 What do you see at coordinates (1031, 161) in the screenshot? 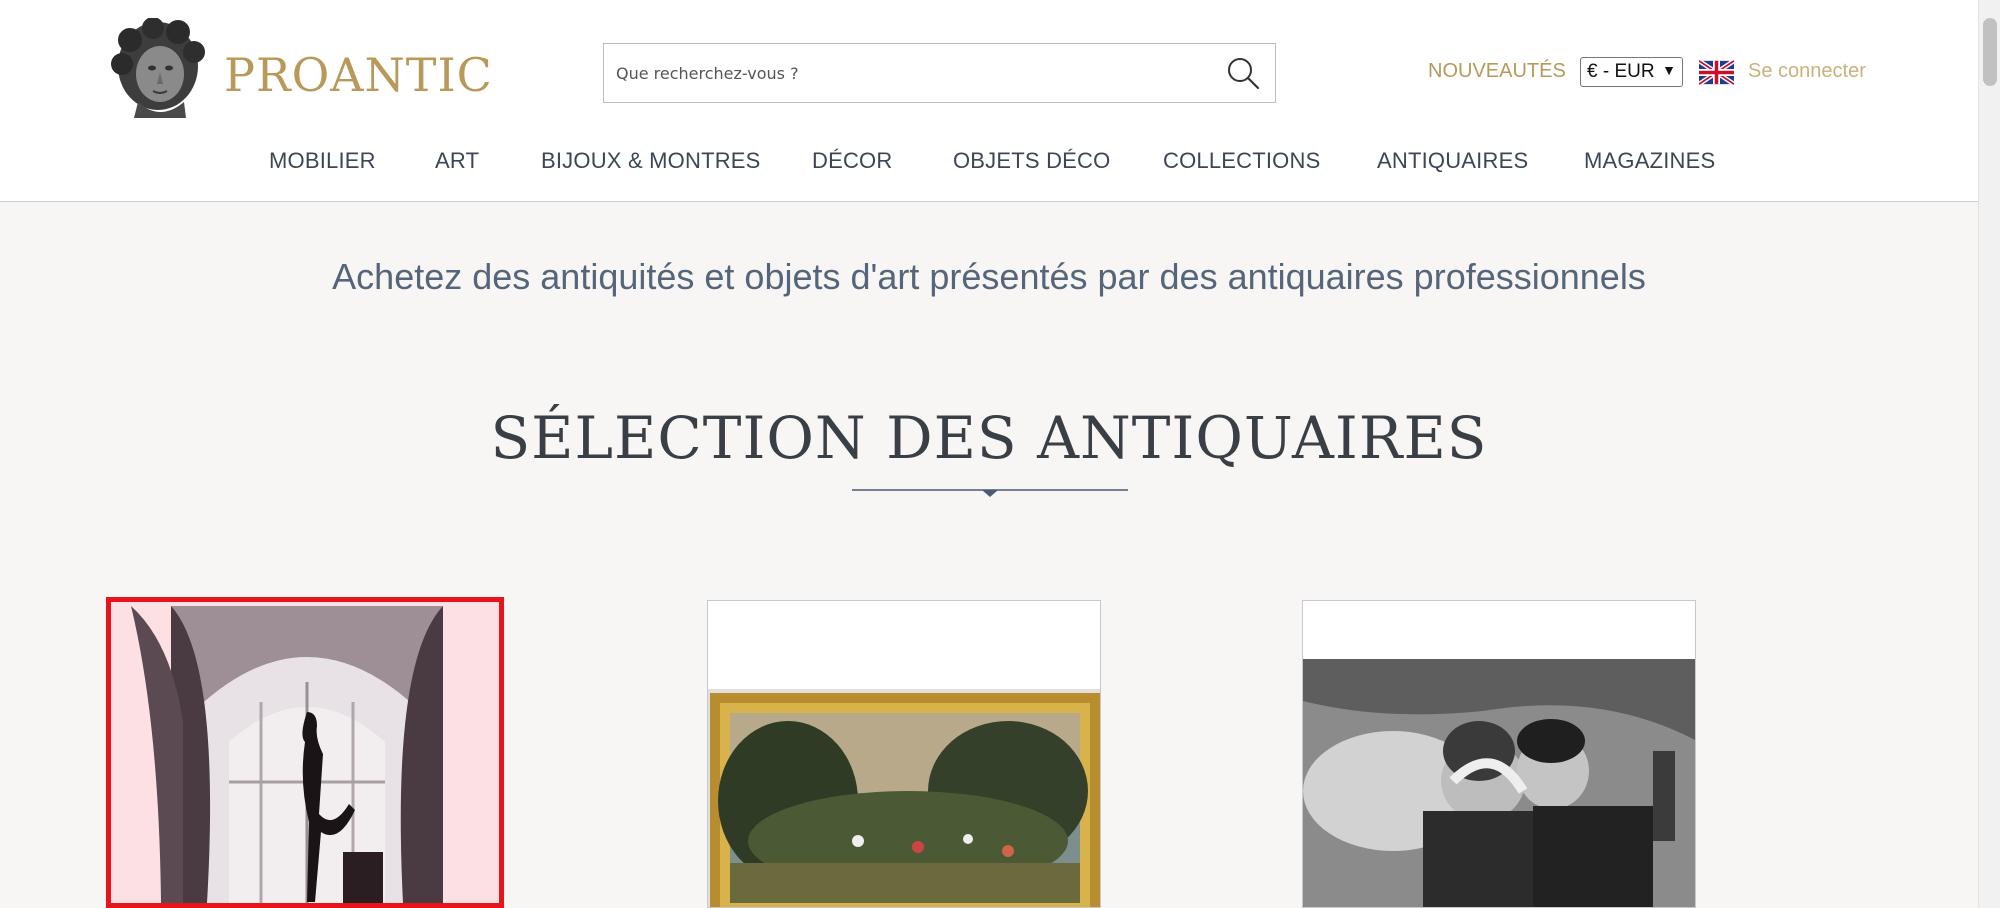
I see `nav-item-objets-deco: OBJETS DÉCO` at bounding box center [1031, 161].